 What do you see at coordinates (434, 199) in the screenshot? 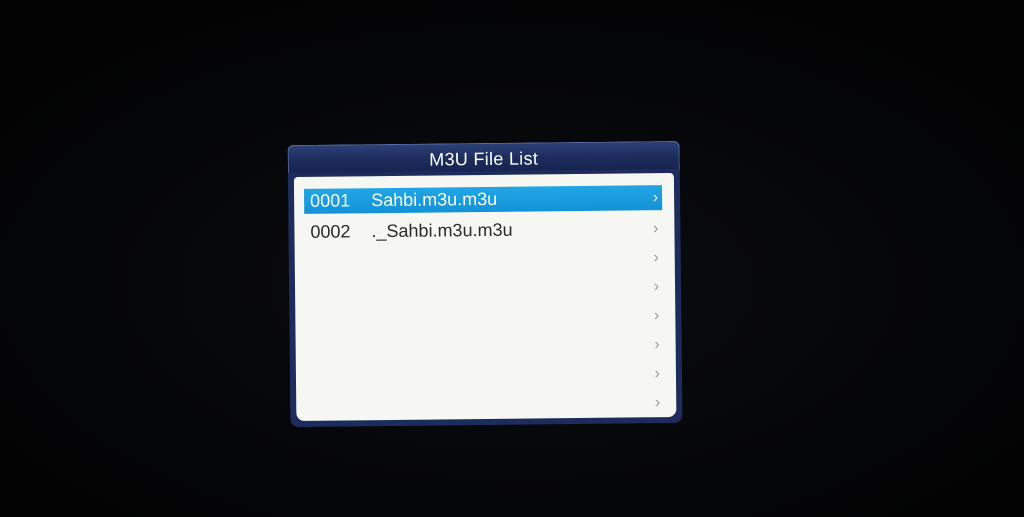
I see `file-name: Sahbi.m3u.m3u` at bounding box center [434, 199].